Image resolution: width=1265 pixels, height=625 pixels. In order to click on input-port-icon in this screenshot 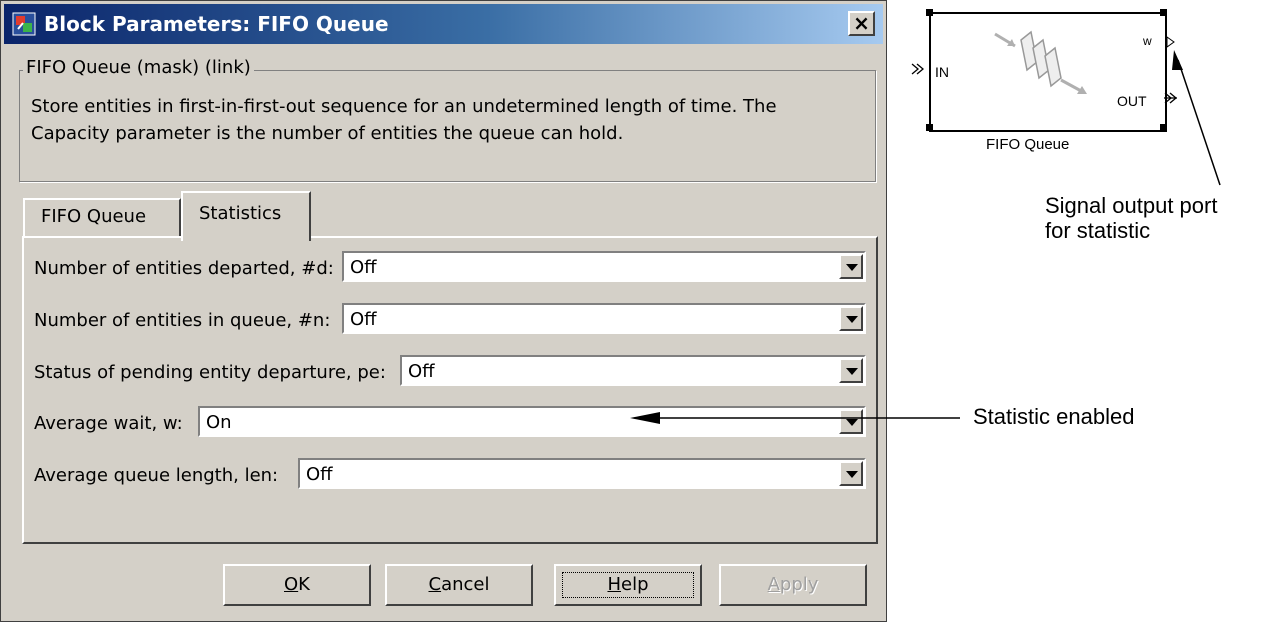, I will do `click(918, 69)`.